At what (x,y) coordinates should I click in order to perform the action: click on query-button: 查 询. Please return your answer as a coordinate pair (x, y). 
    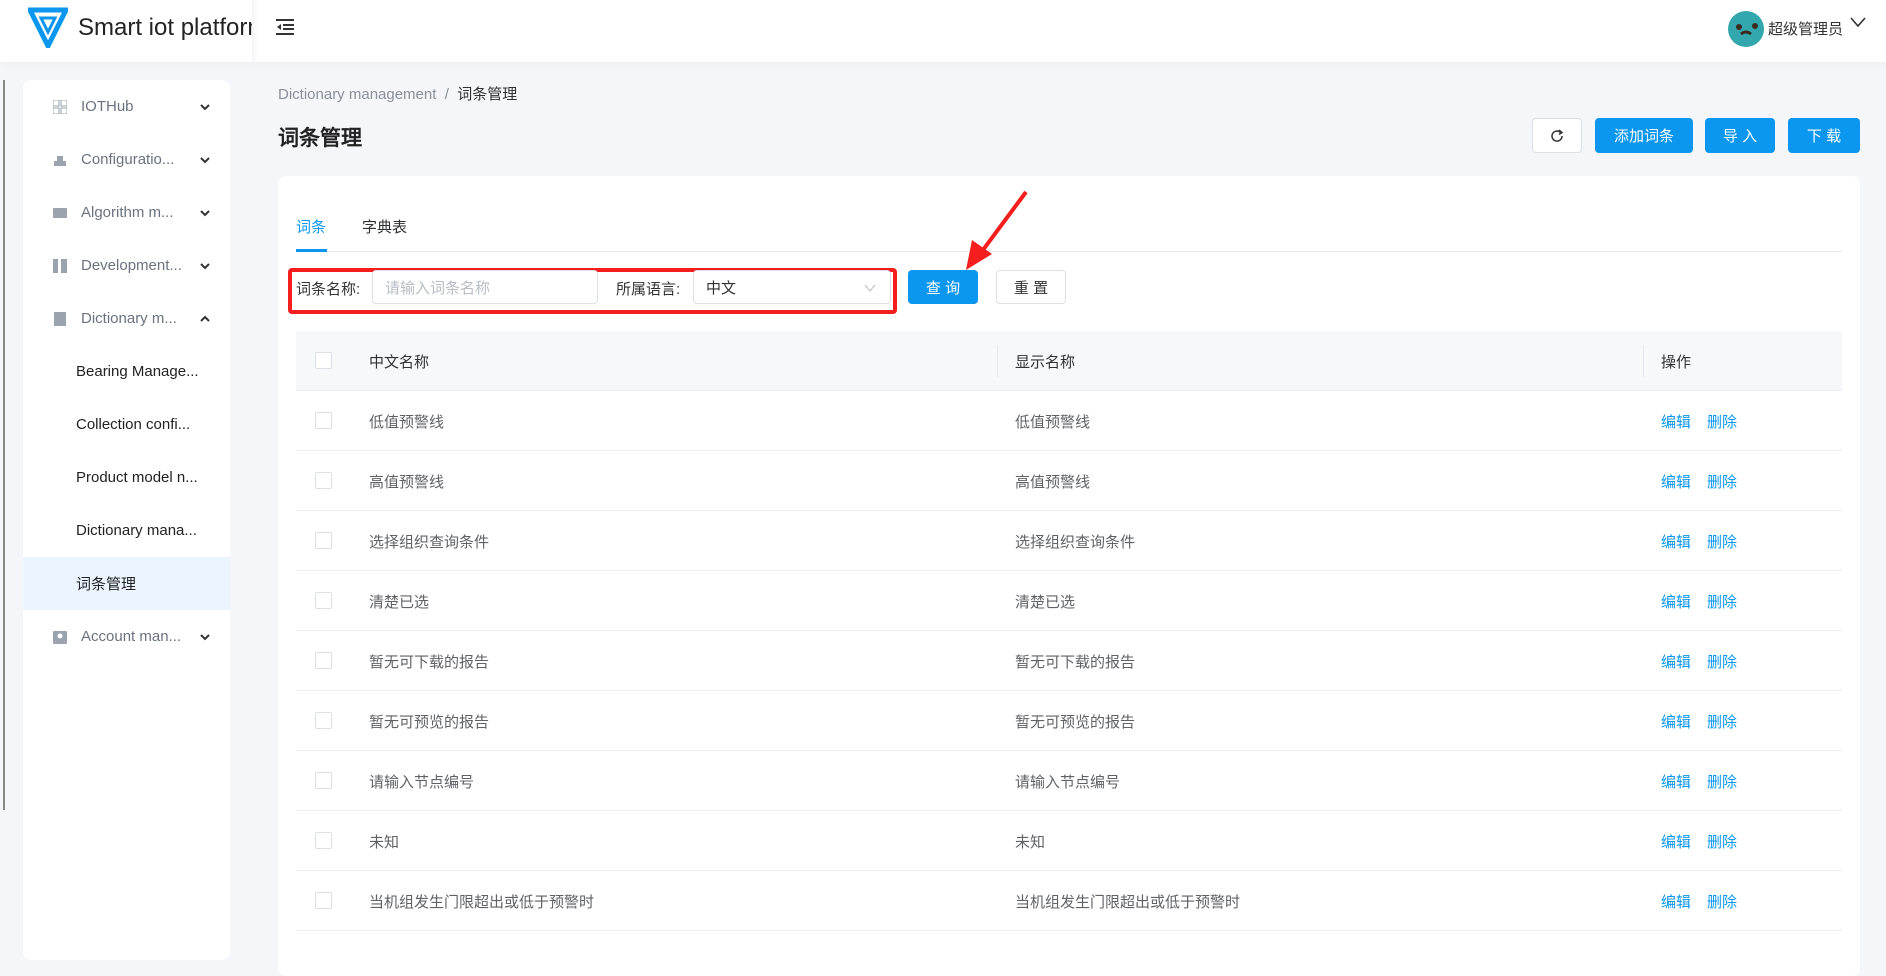
    Looking at the image, I should click on (943, 287).